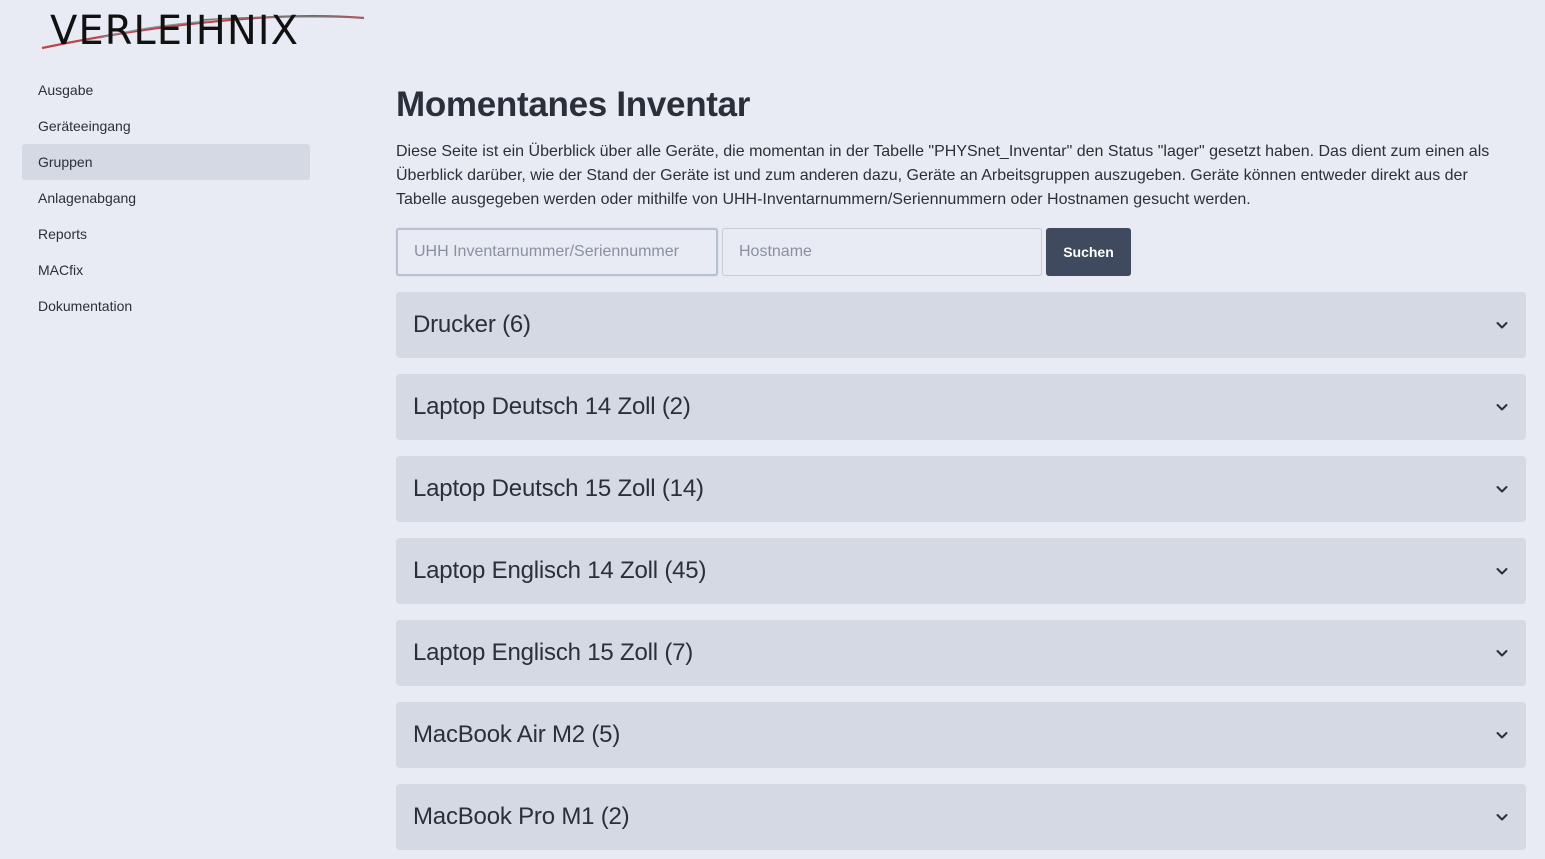 This screenshot has width=1545, height=859. Describe the element at coordinates (552, 406) in the screenshot. I see `accordion-title: Laptop Deutsch 14 Zoll (2)` at that location.